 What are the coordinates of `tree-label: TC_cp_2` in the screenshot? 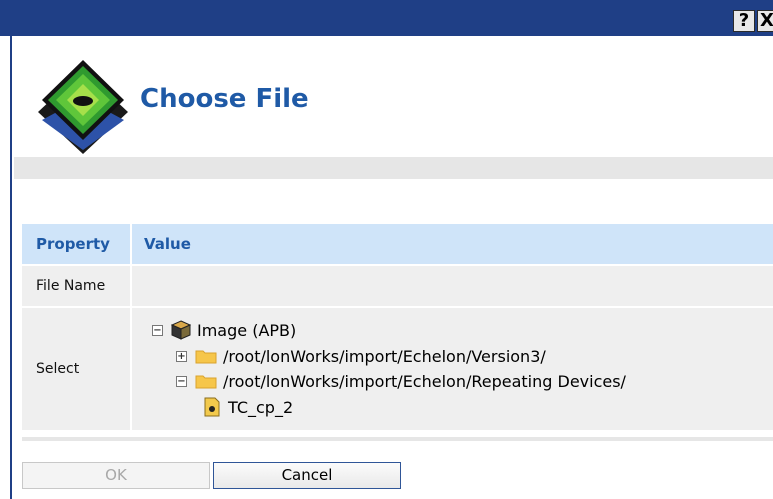 It's located at (261, 407).